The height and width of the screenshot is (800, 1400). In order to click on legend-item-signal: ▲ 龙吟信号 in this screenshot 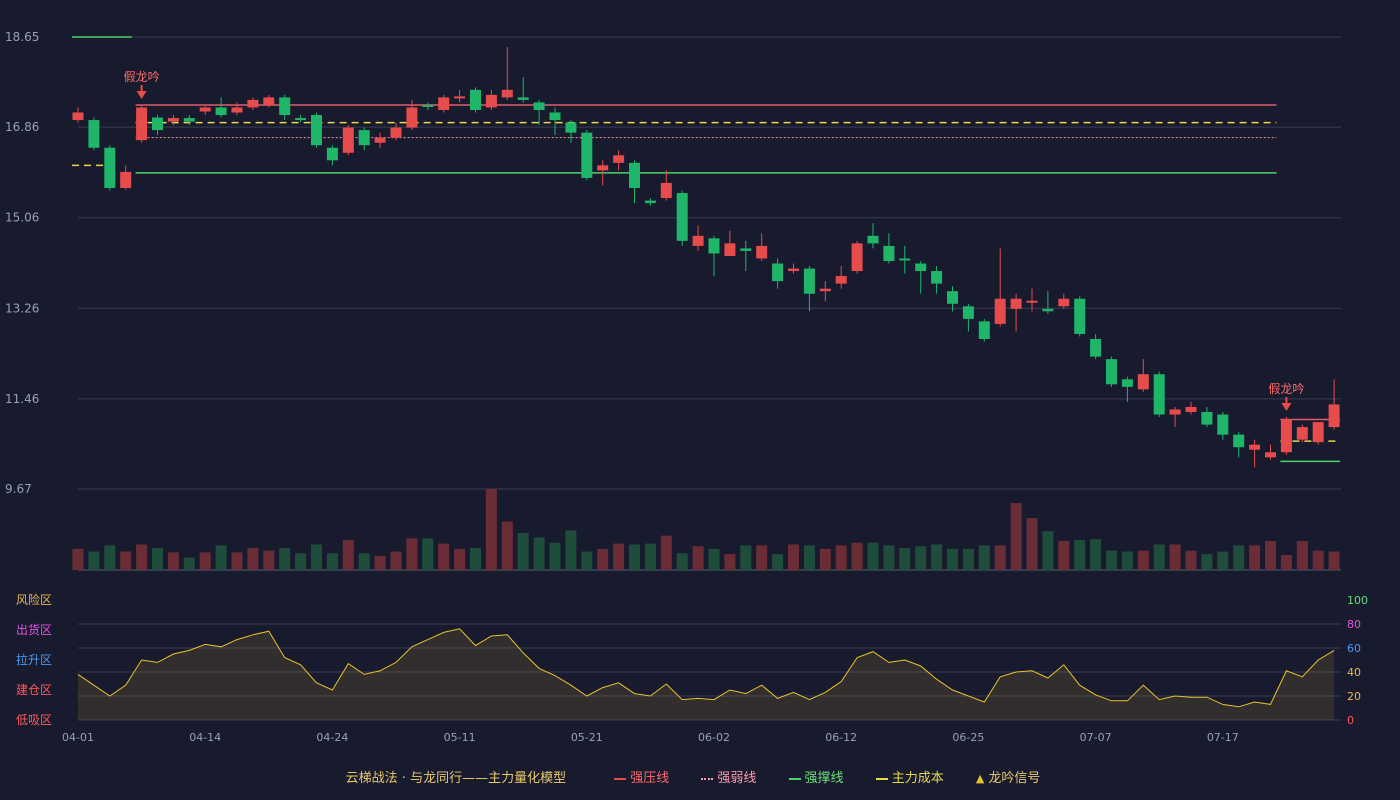, I will do `click(1008, 778)`.